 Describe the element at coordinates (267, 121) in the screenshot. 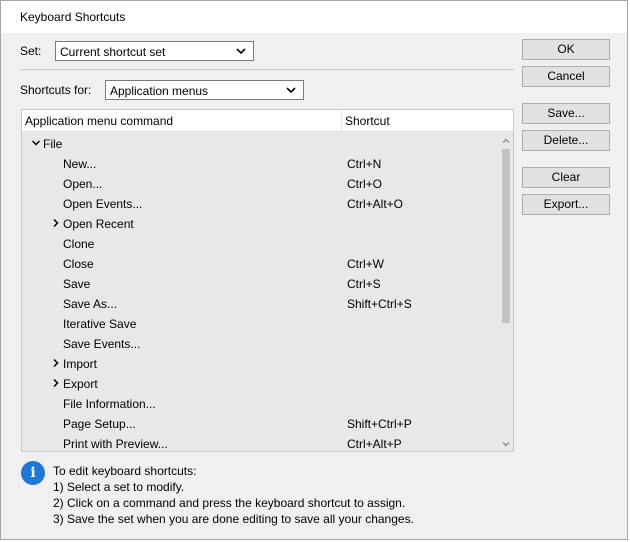

I see `list-header: Application menu command Shortcut` at that location.